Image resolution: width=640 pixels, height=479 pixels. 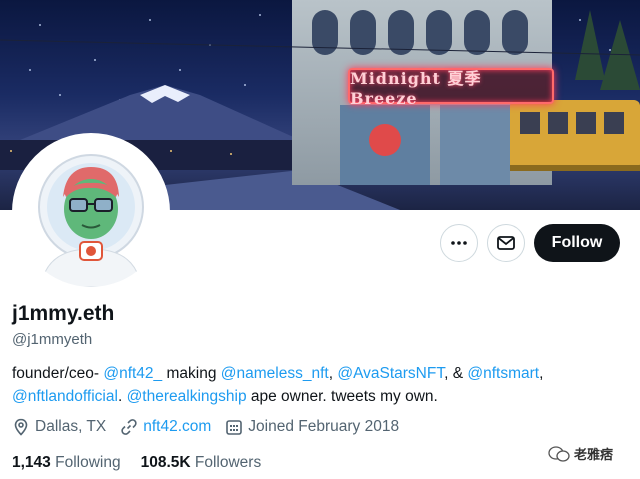 What do you see at coordinates (324, 426) in the screenshot?
I see `joined-text: Joined February 2018` at bounding box center [324, 426].